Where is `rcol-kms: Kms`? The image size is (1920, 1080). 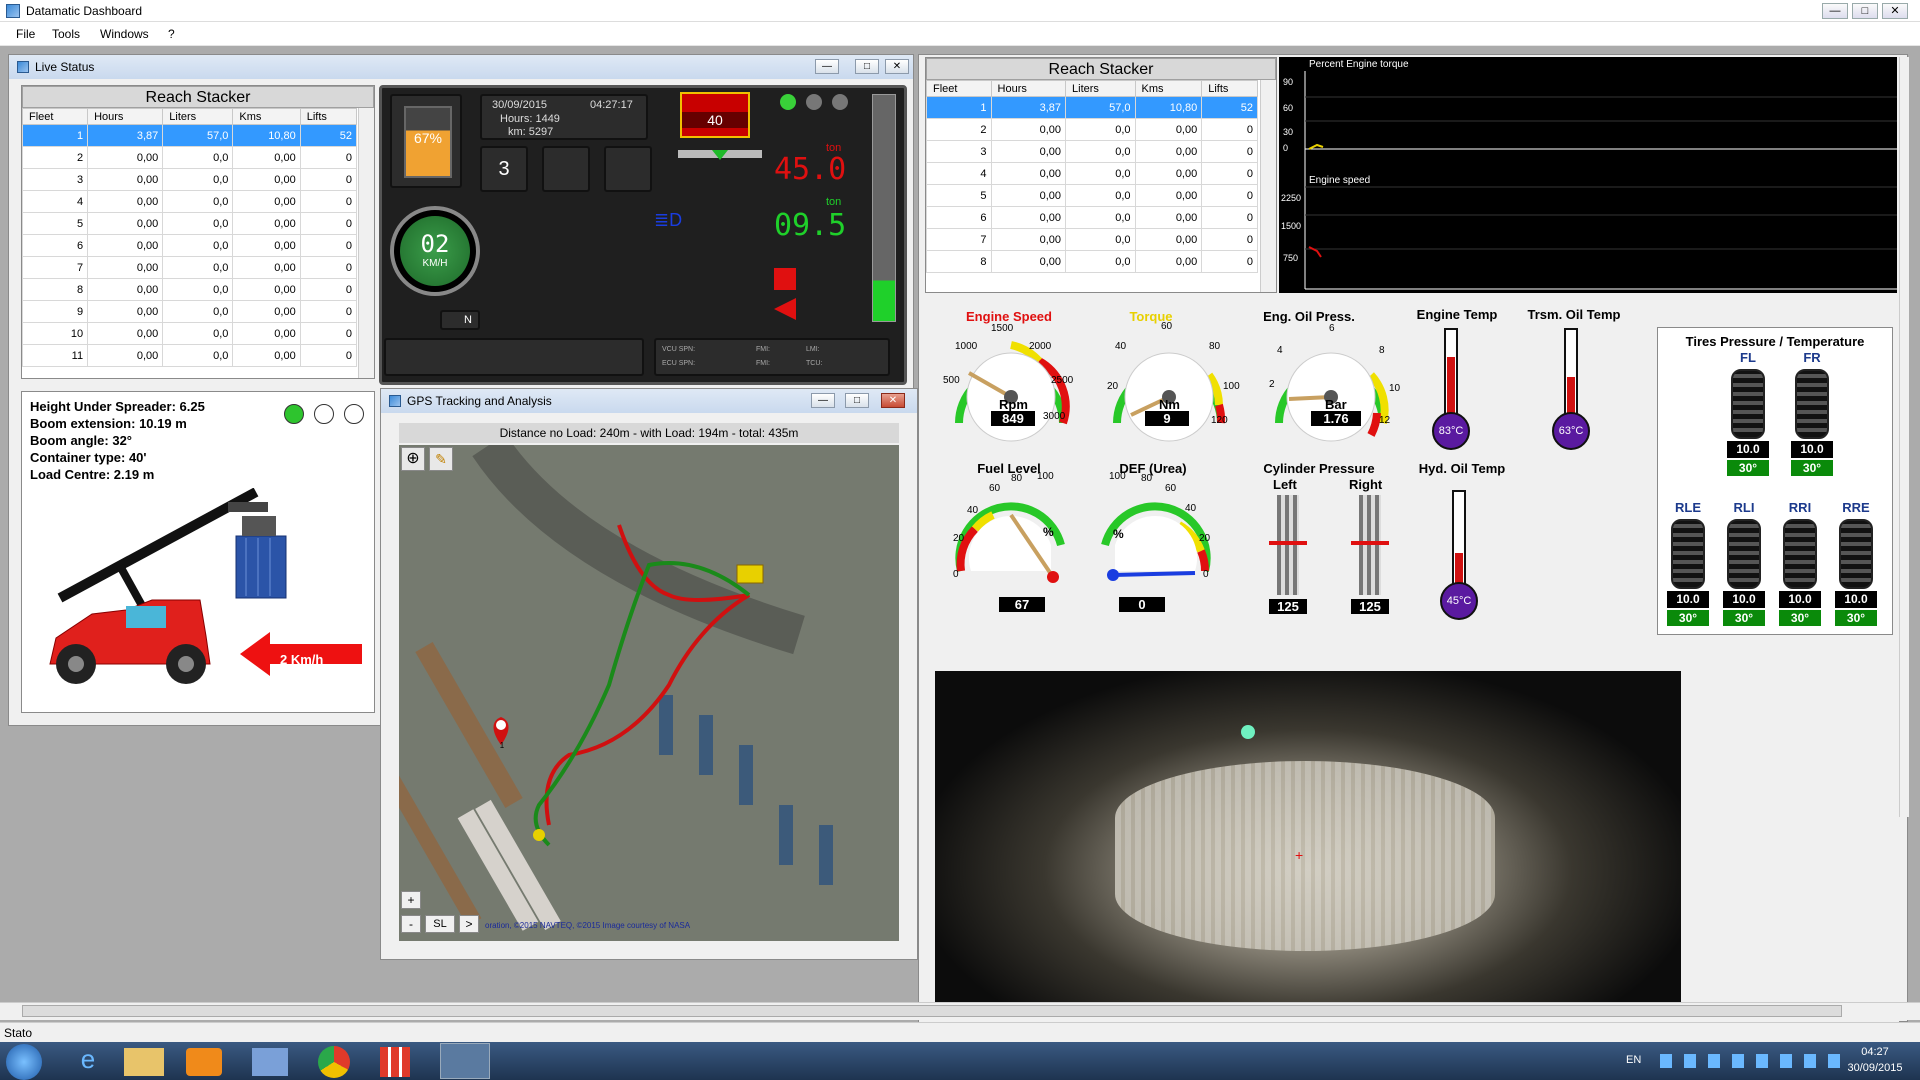 rcol-kms: Kms is located at coordinates (1168, 88).